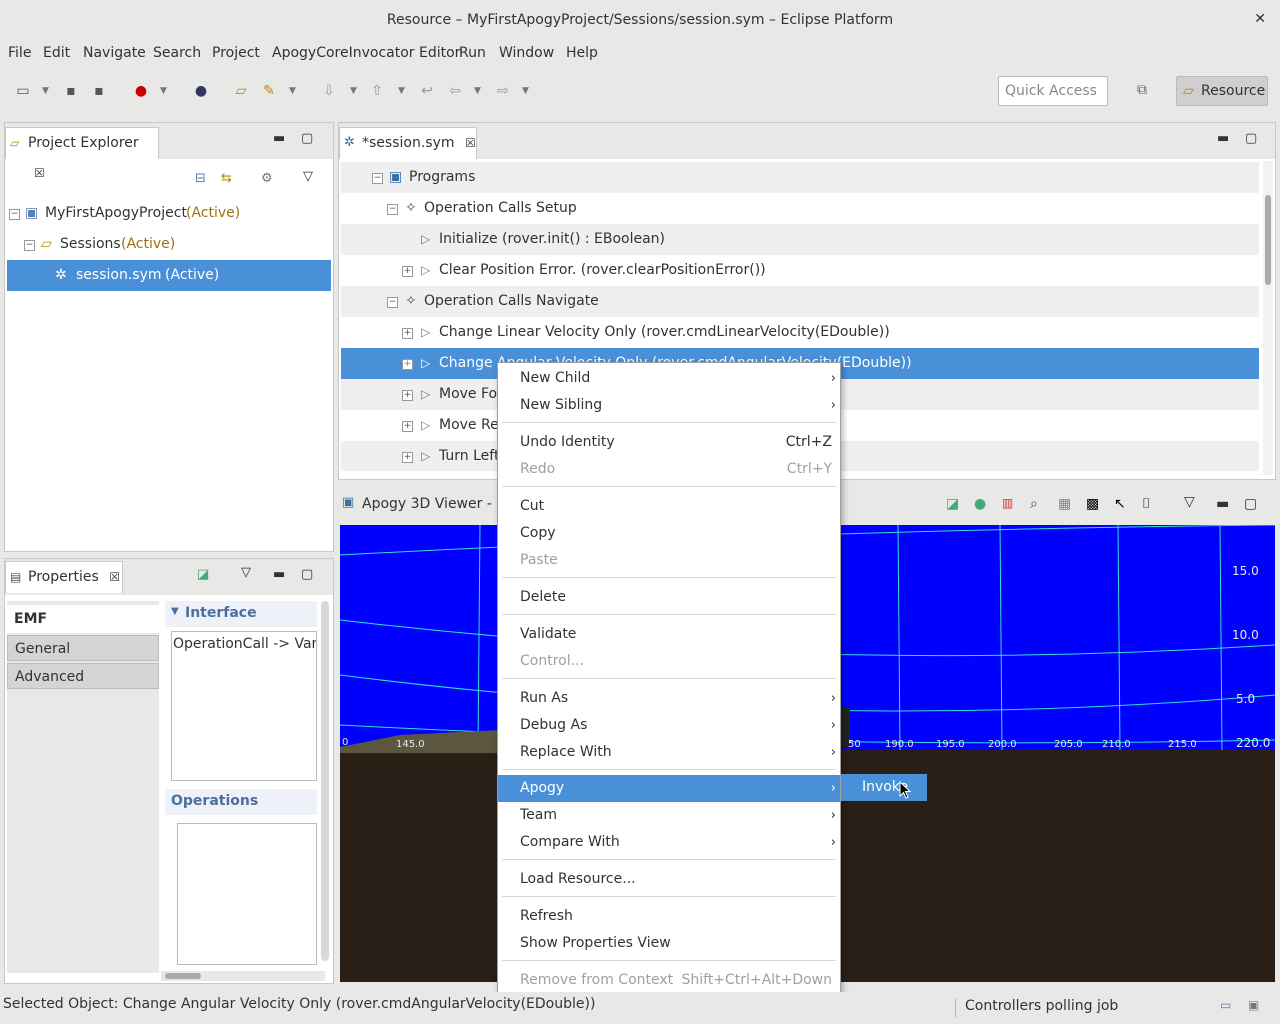  What do you see at coordinates (1142, 90) in the screenshot?
I see `open-perspective-icon: ⧉` at bounding box center [1142, 90].